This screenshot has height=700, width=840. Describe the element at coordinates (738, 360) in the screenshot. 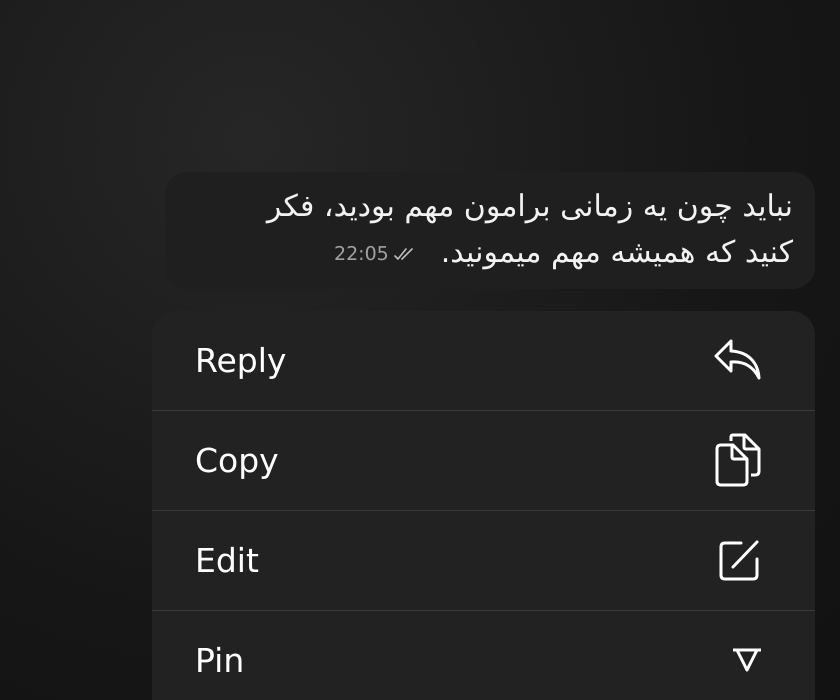

I see `reply-icon` at that location.